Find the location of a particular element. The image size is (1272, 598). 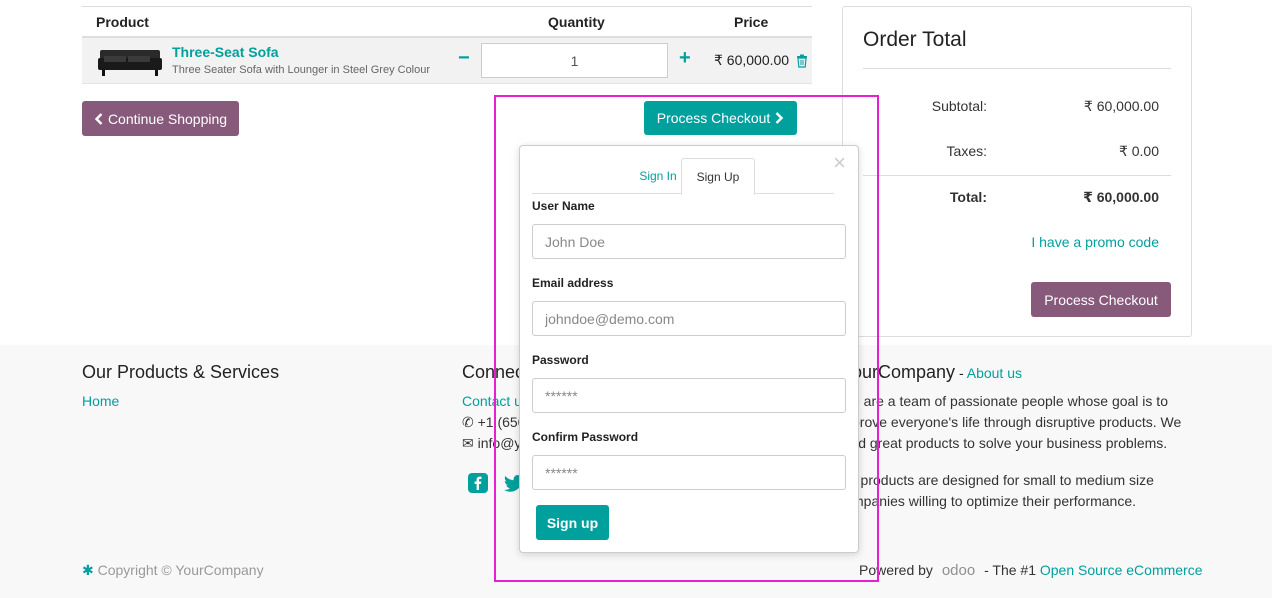

email-label: Email address is located at coordinates (573, 283).